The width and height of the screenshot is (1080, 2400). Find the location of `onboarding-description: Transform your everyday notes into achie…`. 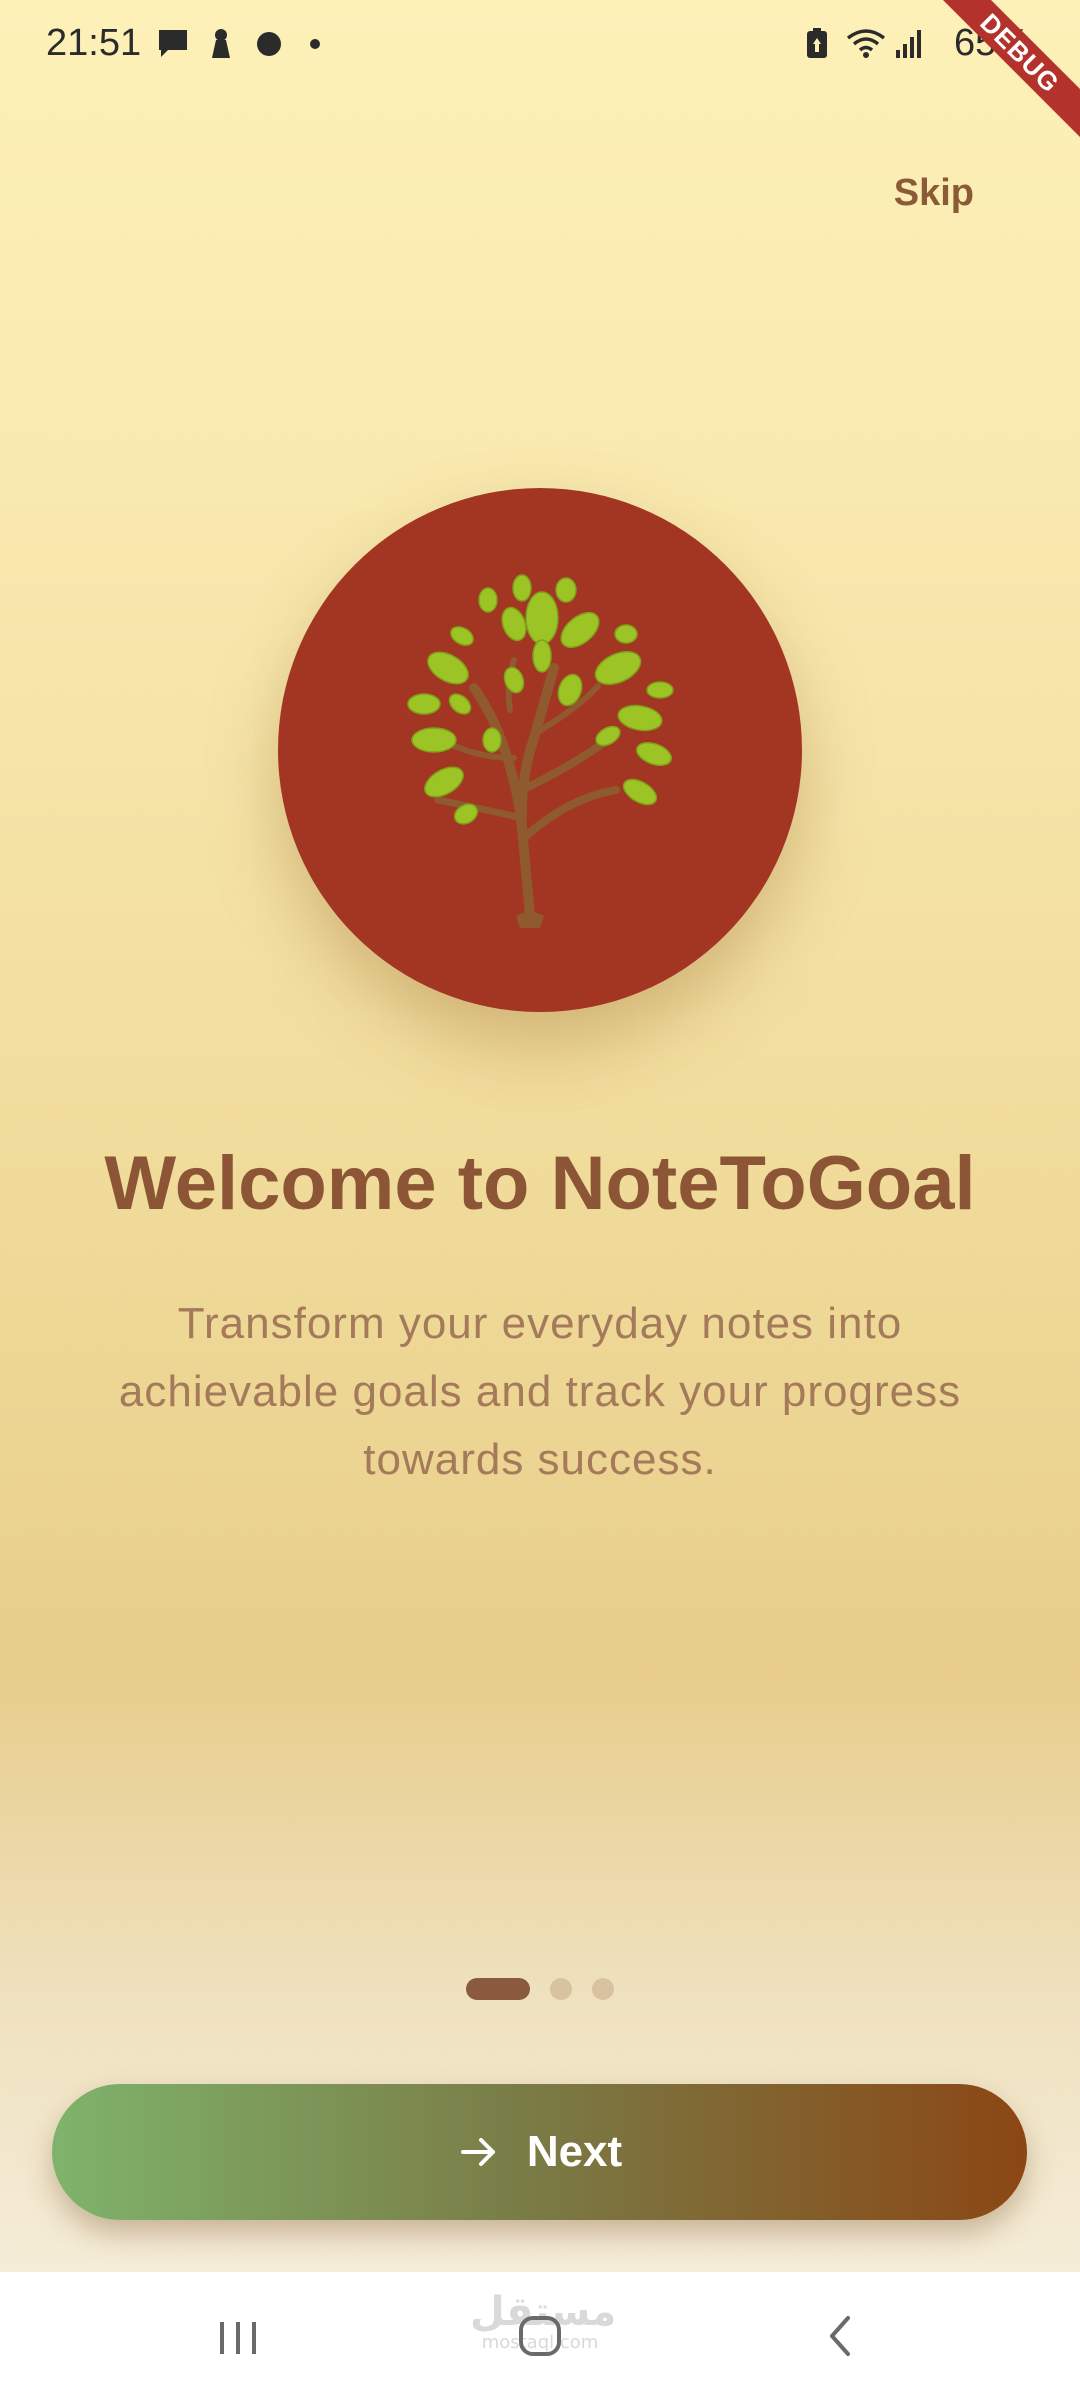

onboarding-description: Transform your everyday notes into achie… is located at coordinates (540, 1391).